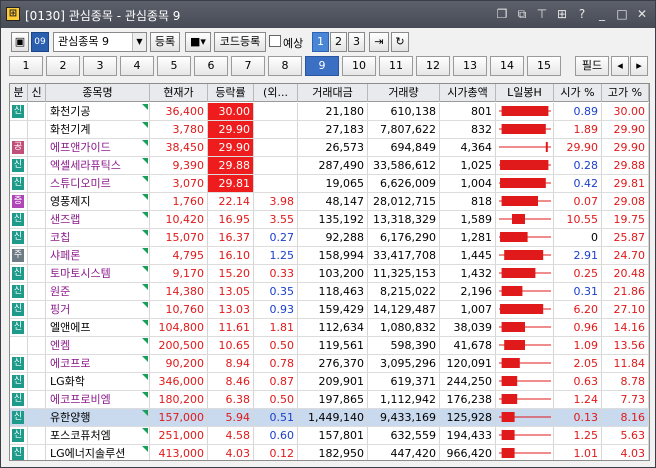  Describe the element at coordinates (625, 309) in the screenshot. I see `high-rate: 27.10` at that location.